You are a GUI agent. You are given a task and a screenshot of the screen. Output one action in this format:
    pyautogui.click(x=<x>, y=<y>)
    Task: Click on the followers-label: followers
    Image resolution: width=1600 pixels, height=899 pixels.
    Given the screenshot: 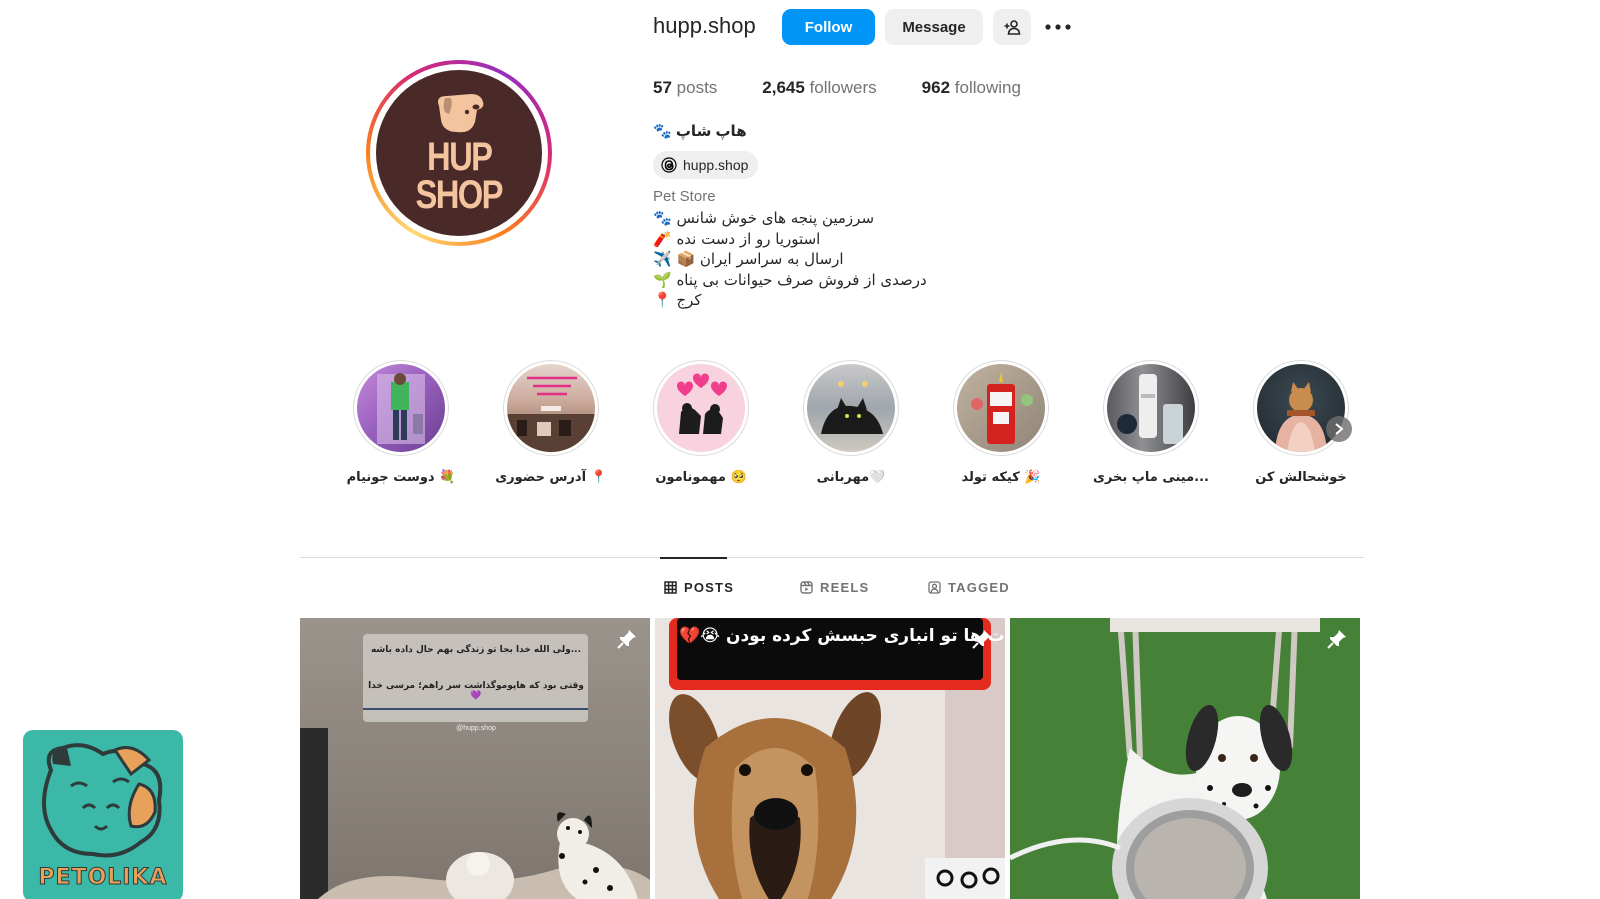 What is the action you would take?
    pyautogui.click(x=843, y=87)
    